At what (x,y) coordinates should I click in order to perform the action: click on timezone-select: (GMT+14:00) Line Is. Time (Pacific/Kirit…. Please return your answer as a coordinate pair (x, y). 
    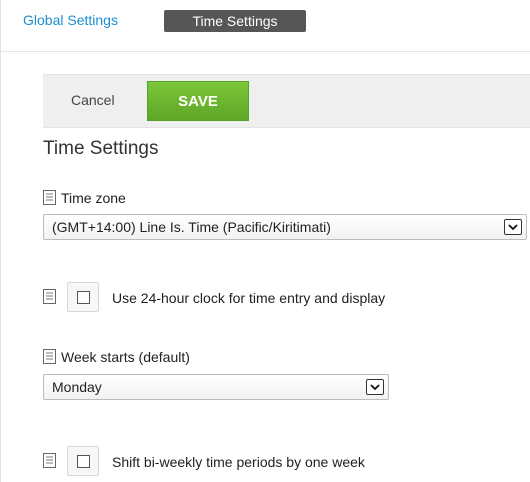
    Looking at the image, I should click on (285, 227).